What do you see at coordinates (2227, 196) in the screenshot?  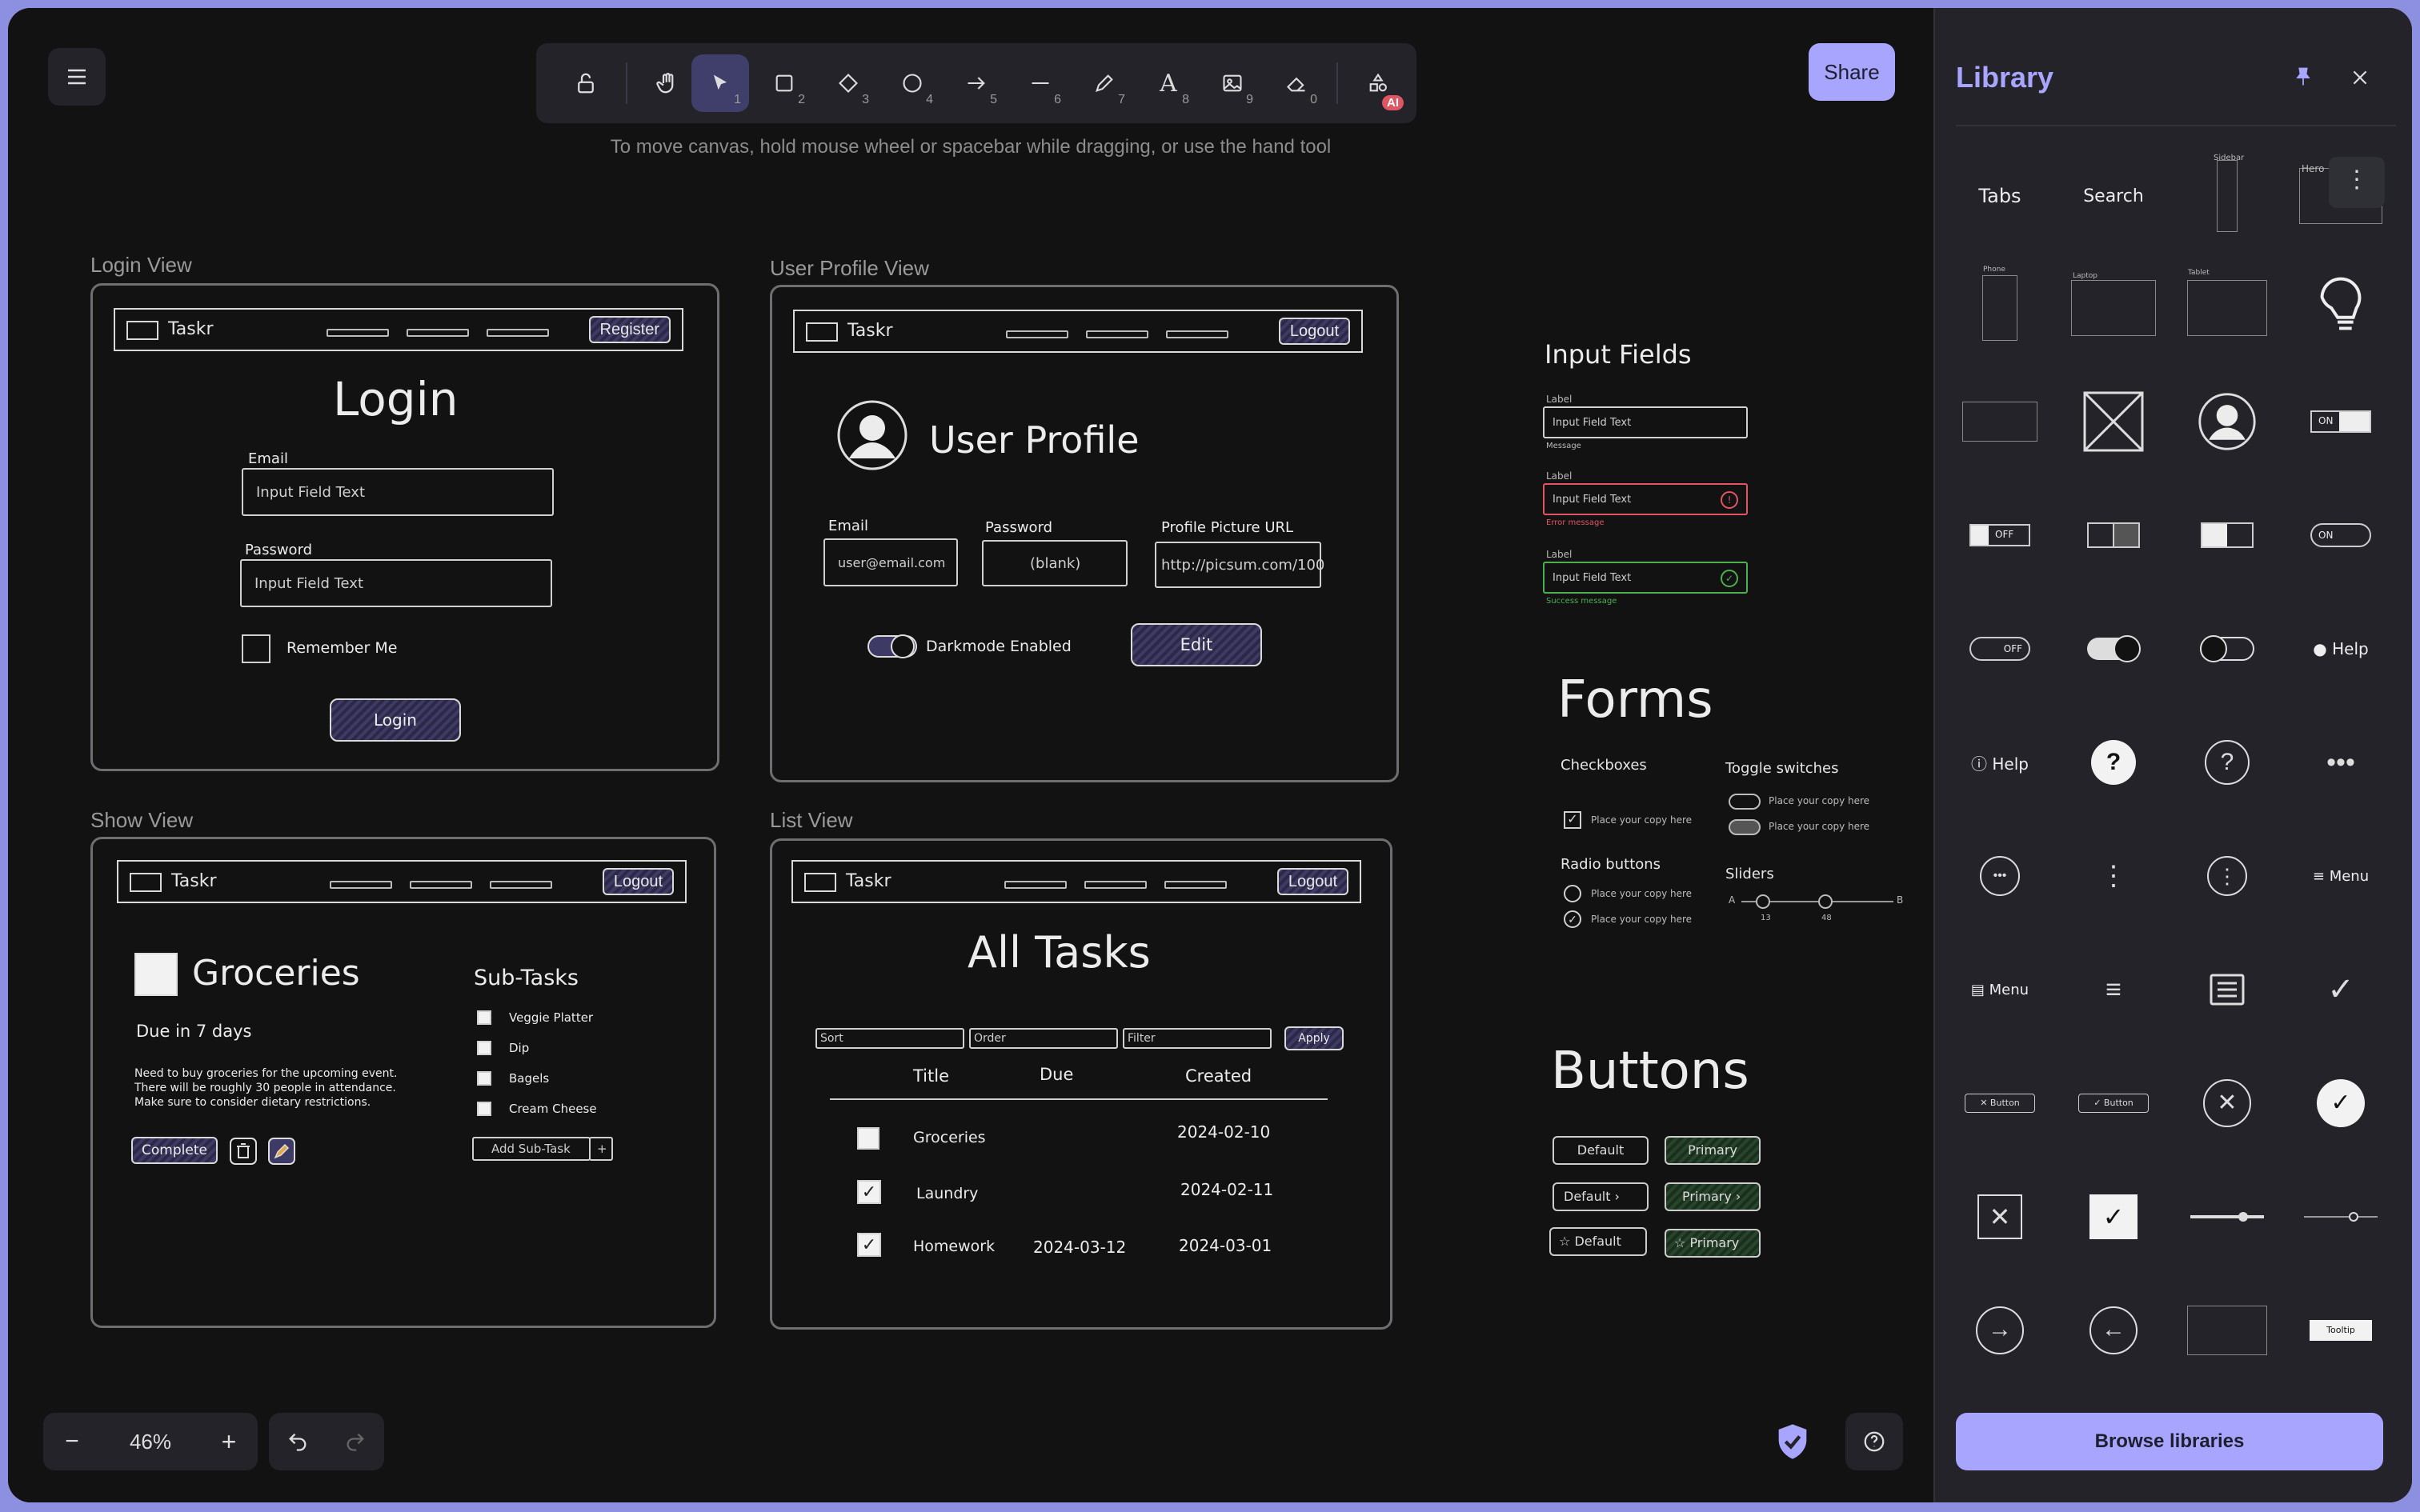 I see `library-item-sidebar: Sidebar` at bounding box center [2227, 196].